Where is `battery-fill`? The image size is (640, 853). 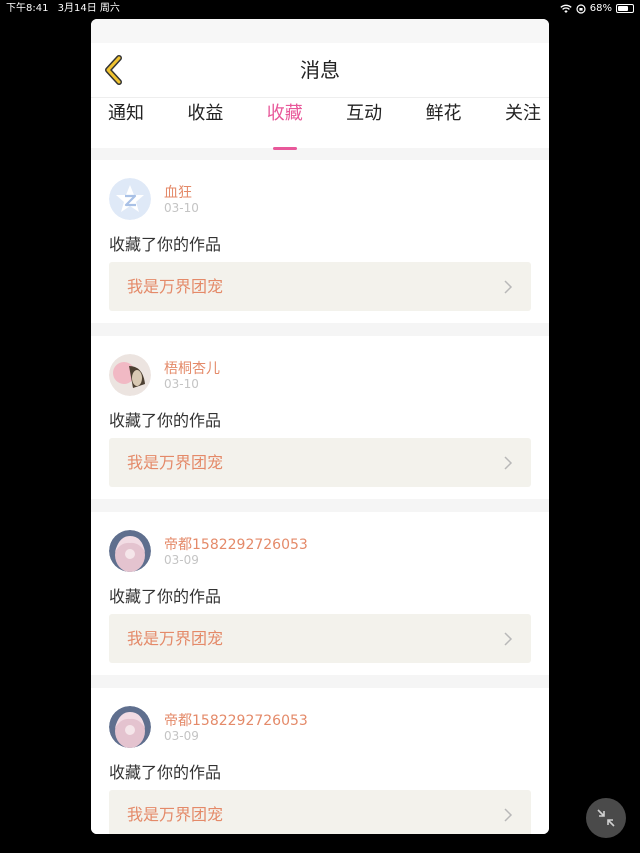
battery-fill is located at coordinates (623, 8).